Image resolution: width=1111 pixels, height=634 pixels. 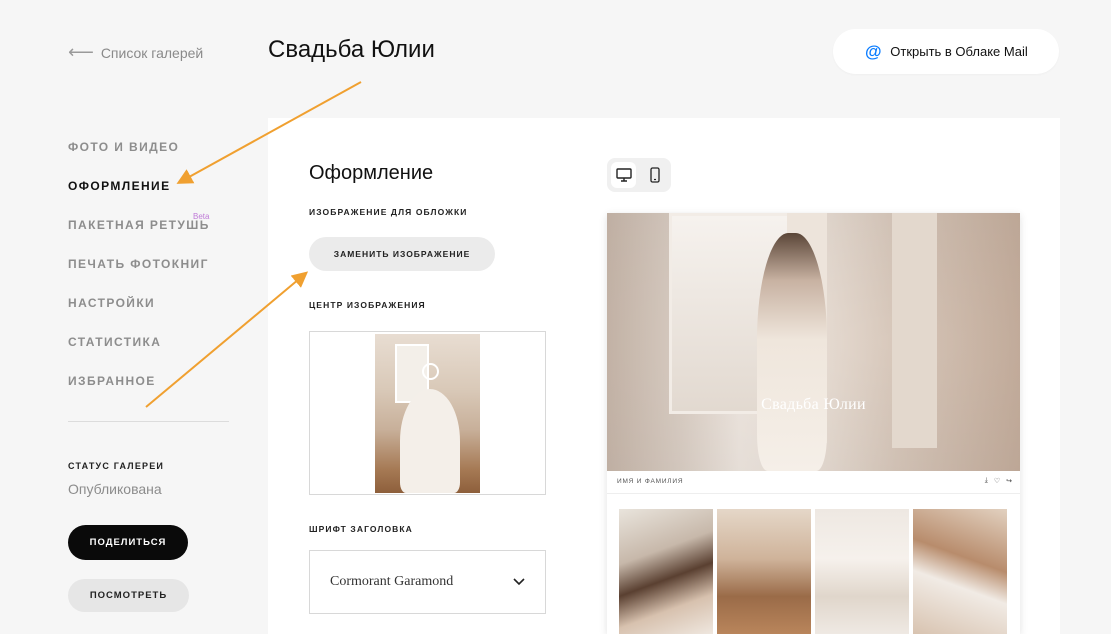 What do you see at coordinates (128, 542) in the screenshot?
I see `share-button: ПОДЕЛИТЬСЯ` at bounding box center [128, 542].